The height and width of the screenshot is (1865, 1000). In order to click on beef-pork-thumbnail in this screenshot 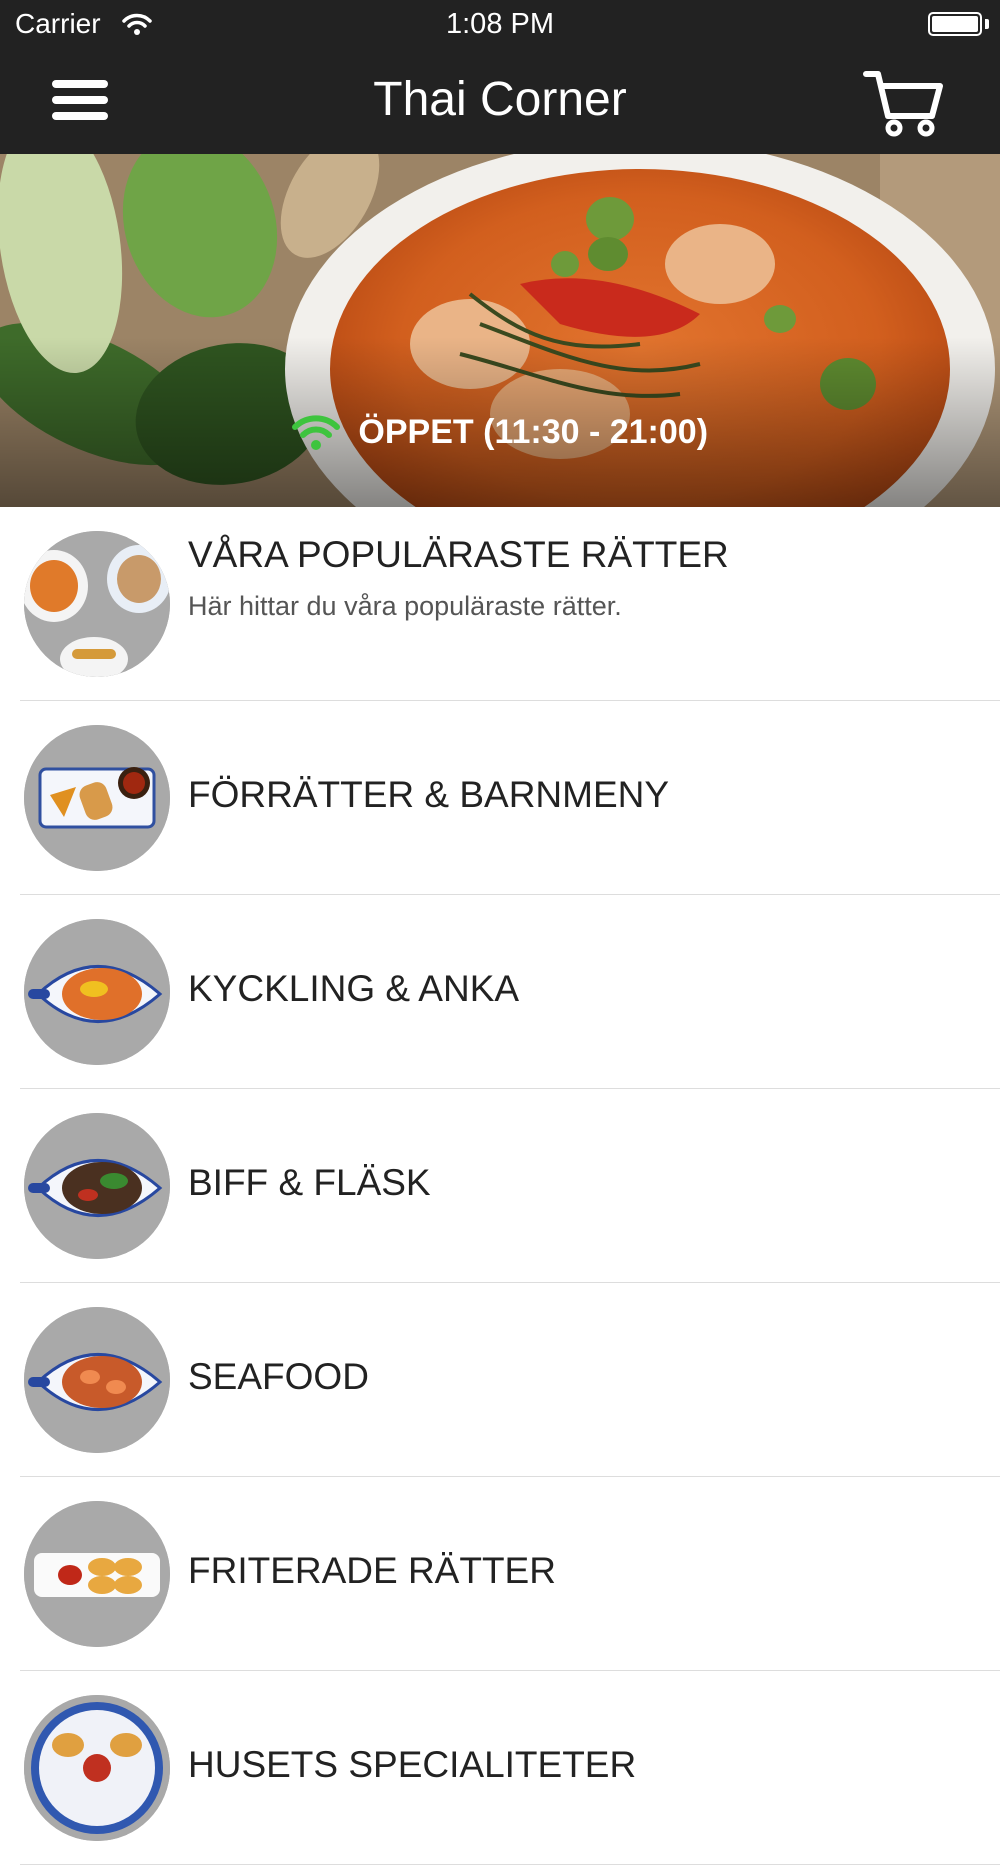, I will do `click(97, 1186)`.